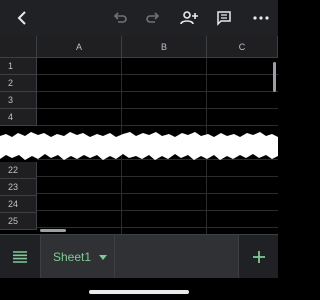 The image size is (320, 300). What do you see at coordinates (18, 117) in the screenshot?
I see `row-header-4: 4` at bounding box center [18, 117].